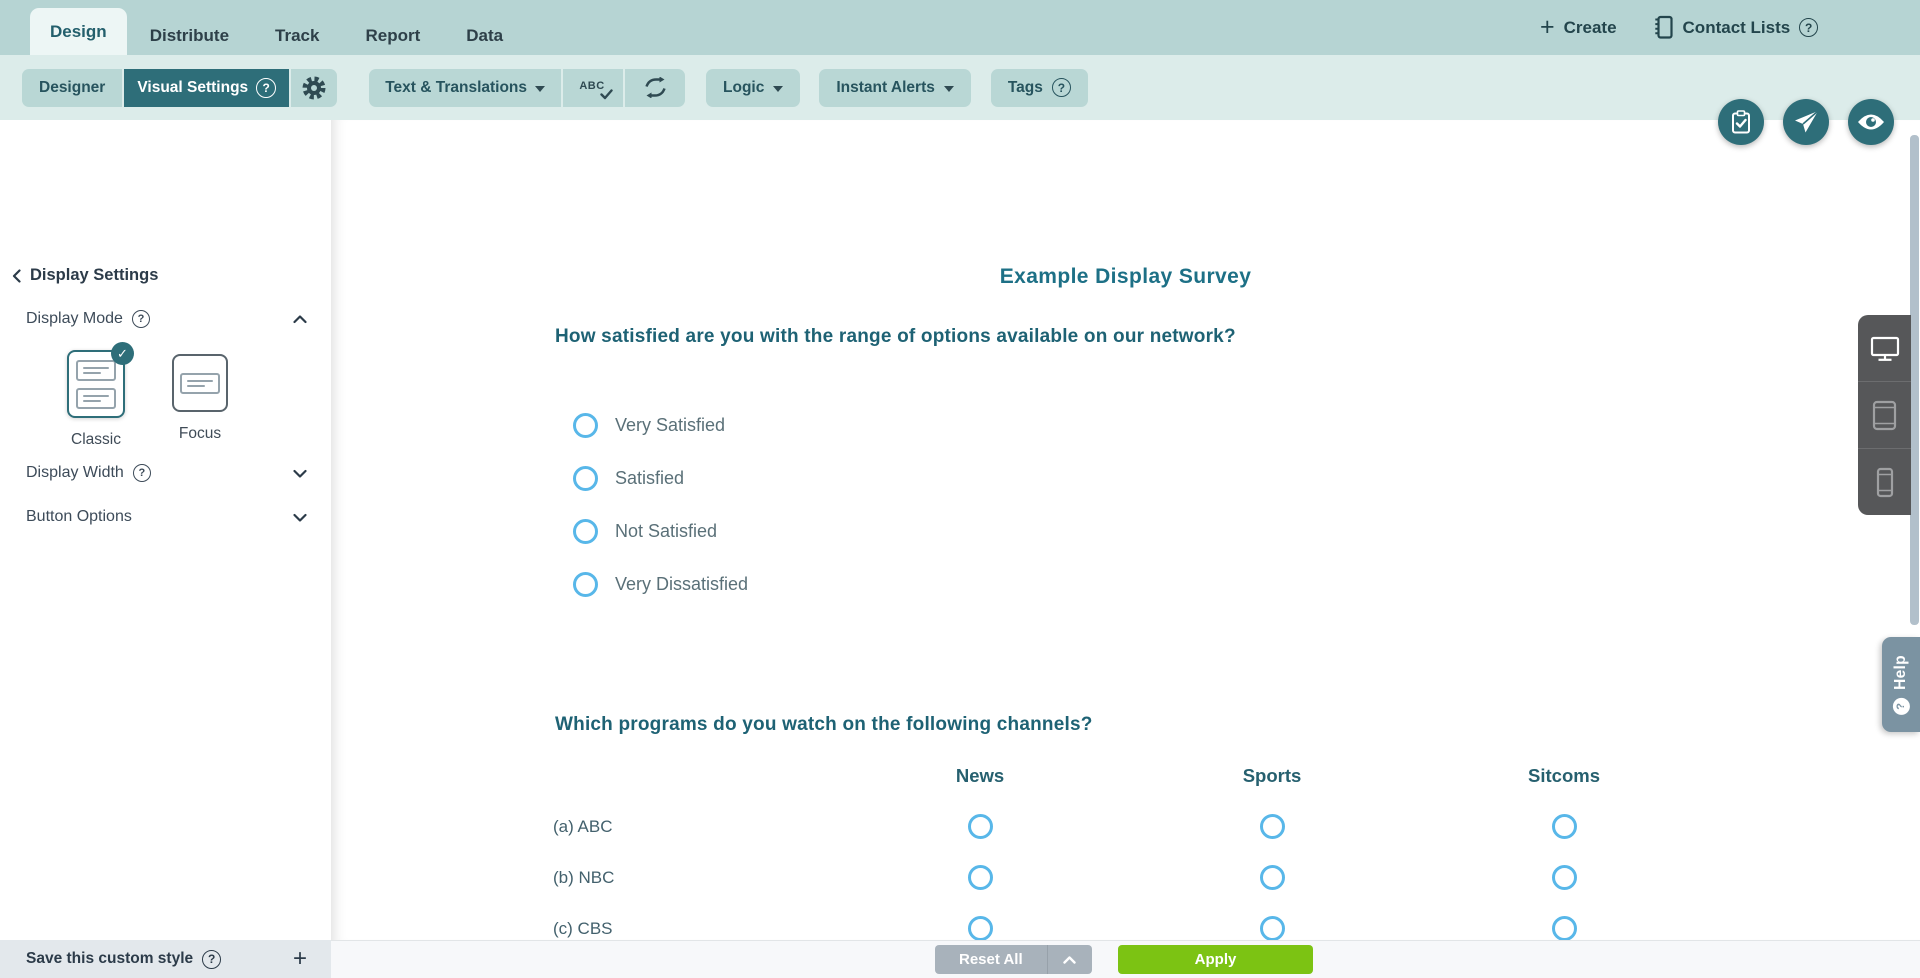 Image resolution: width=1920 pixels, height=978 pixels. Describe the element at coordinates (100, 380) in the screenshot. I see `classic-mode-thumbnail: ✓` at that location.